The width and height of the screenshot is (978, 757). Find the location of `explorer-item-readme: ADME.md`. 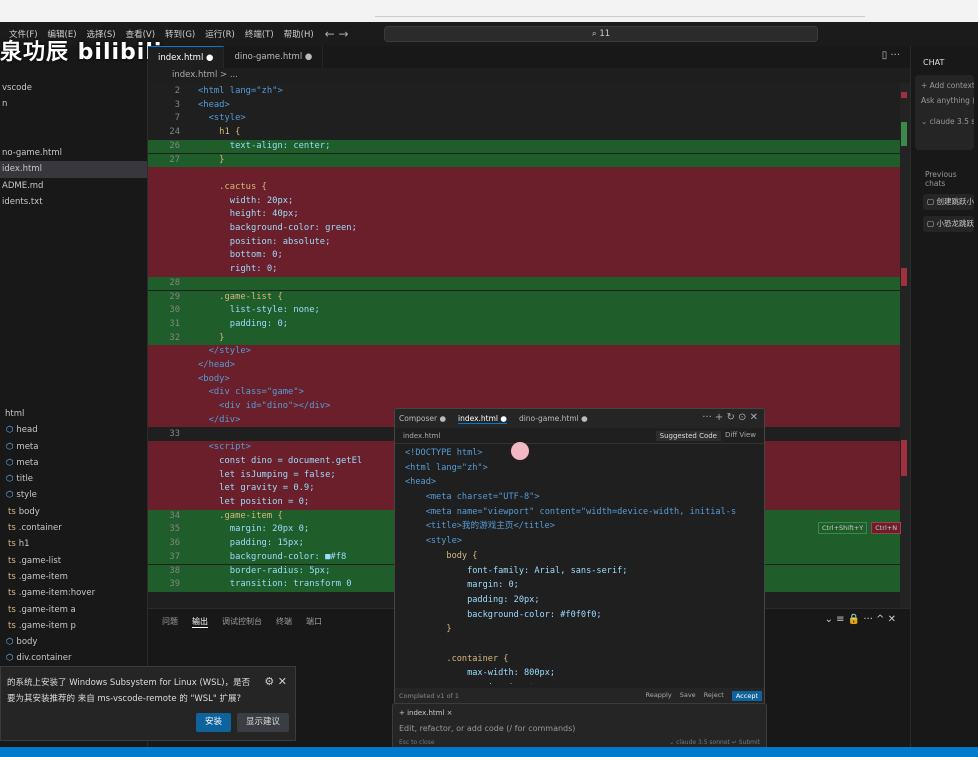

explorer-item-readme: ADME.md is located at coordinates (73, 186).